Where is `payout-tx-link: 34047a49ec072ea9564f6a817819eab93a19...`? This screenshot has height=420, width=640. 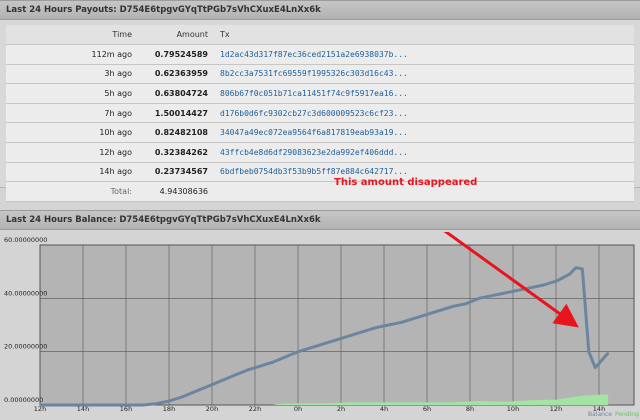 payout-tx-link: 34047a49ec072ea9564f6a817819eab93a19... is located at coordinates (424, 133).